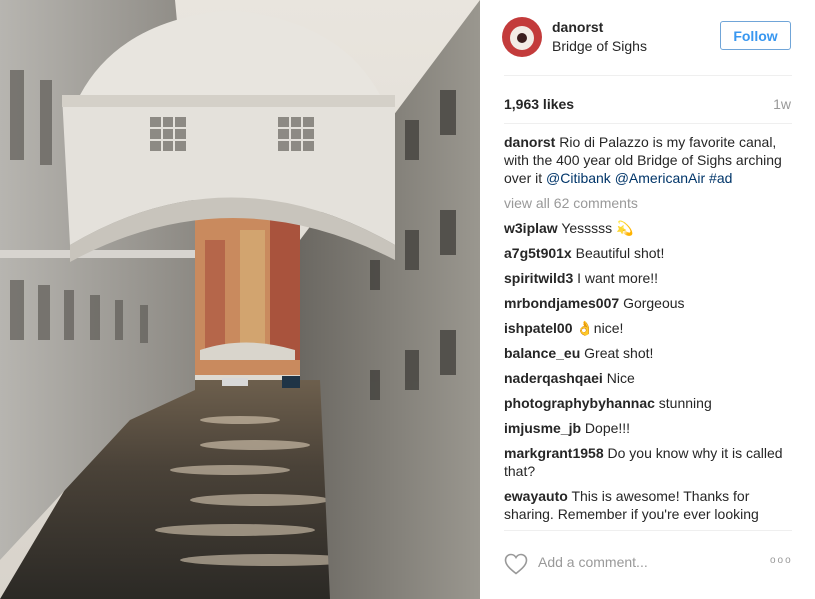 This screenshot has height=599, width=815. Describe the element at coordinates (647, 37) in the screenshot. I see `post-header: danorst Bridge of Sighs Follow` at that location.